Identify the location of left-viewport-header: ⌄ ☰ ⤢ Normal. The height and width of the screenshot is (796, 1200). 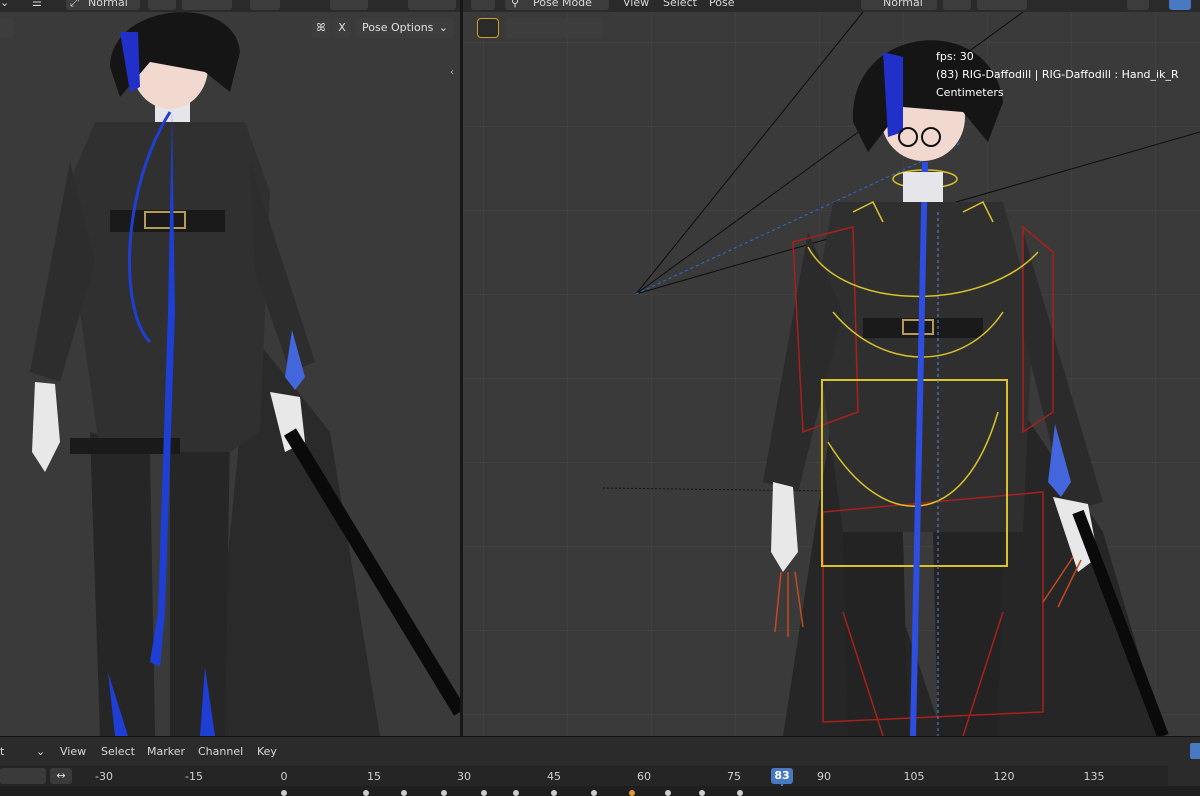
(230, 6).